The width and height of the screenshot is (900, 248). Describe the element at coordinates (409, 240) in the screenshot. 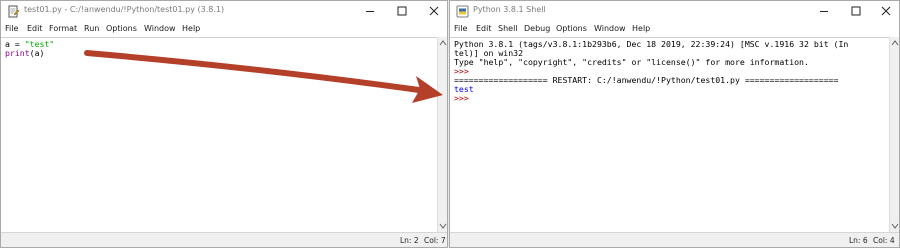

I see `editor-line-indicator: Ln: 2` at that location.